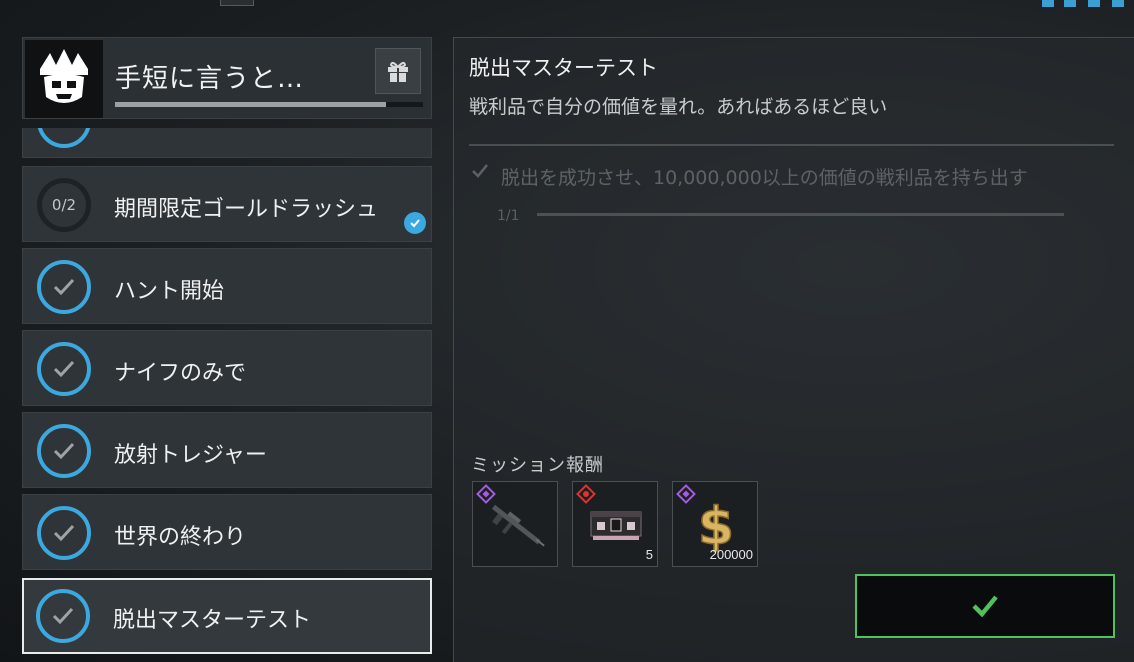  I want to click on crown-skull-logo, so click(64, 79).